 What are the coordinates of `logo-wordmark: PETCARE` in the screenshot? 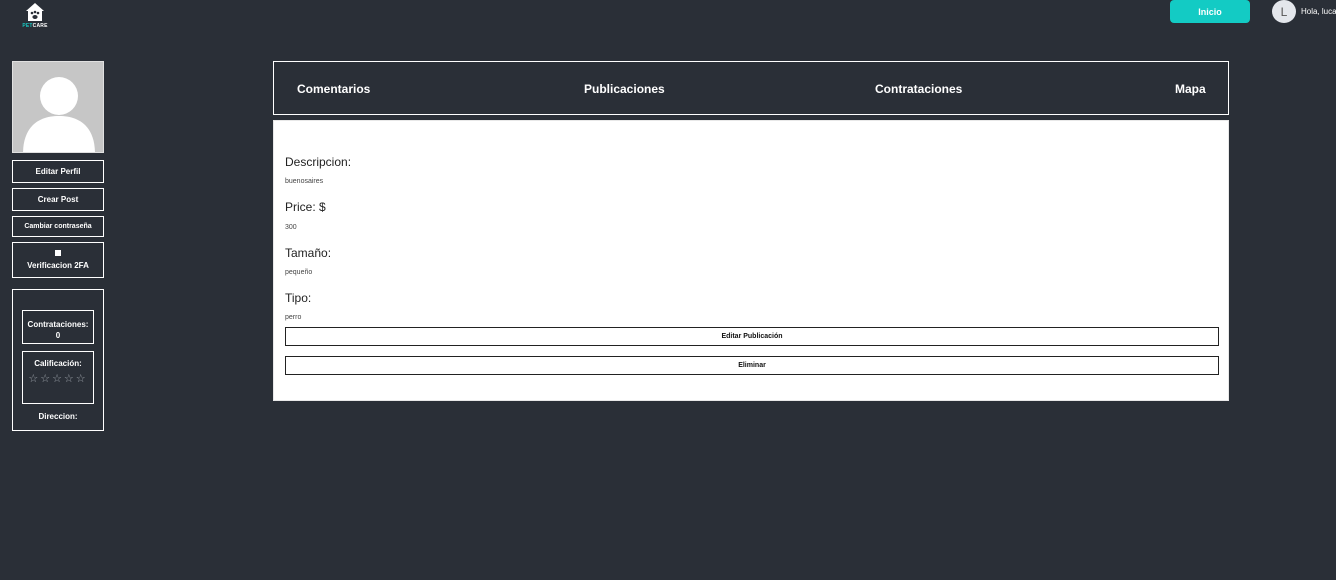 It's located at (35, 26).